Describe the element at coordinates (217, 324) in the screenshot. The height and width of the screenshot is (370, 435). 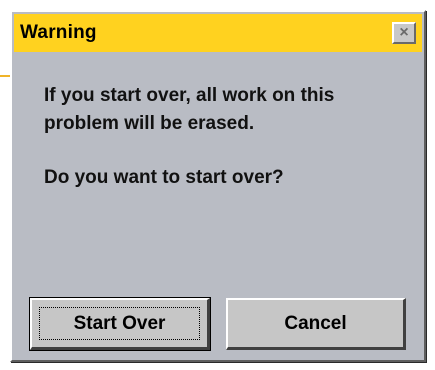
I see `dialog-button-row: Start Over Cancel` at that location.